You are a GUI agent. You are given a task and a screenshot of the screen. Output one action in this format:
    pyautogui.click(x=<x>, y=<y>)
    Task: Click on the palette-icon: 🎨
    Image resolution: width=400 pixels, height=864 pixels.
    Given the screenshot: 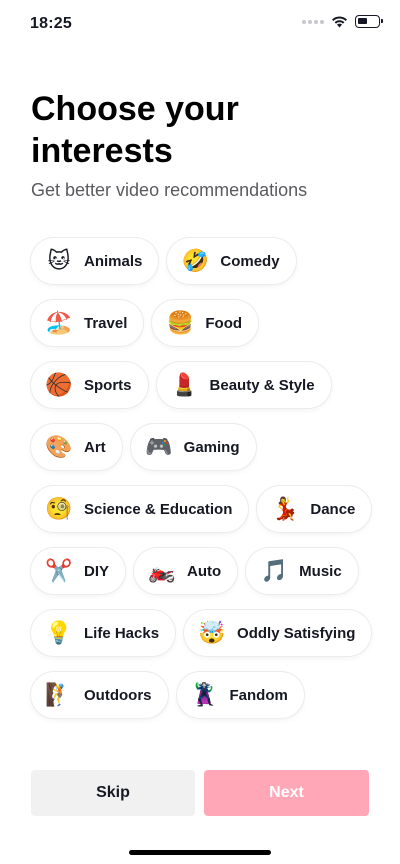 What is the action you would take?
    pyautogui.click(x=59, y=446)
    